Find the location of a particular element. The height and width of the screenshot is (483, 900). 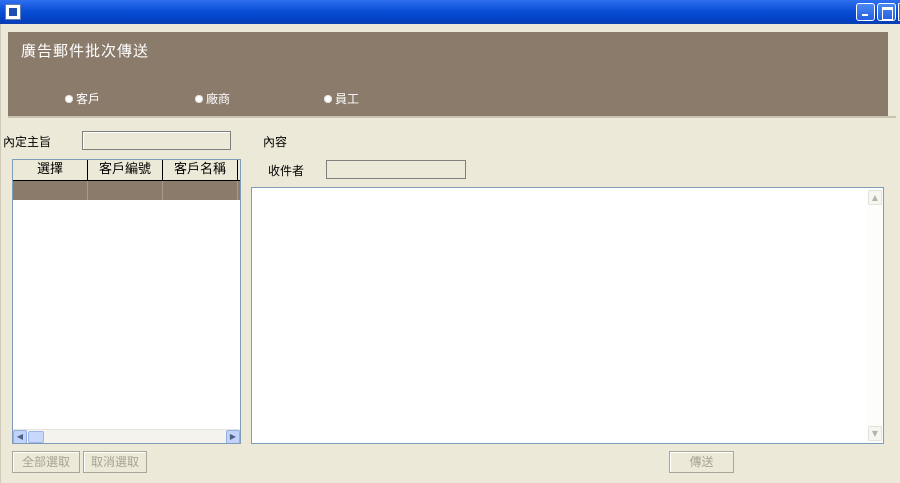

content-label: 內容 is located at coordinates (275, 142).